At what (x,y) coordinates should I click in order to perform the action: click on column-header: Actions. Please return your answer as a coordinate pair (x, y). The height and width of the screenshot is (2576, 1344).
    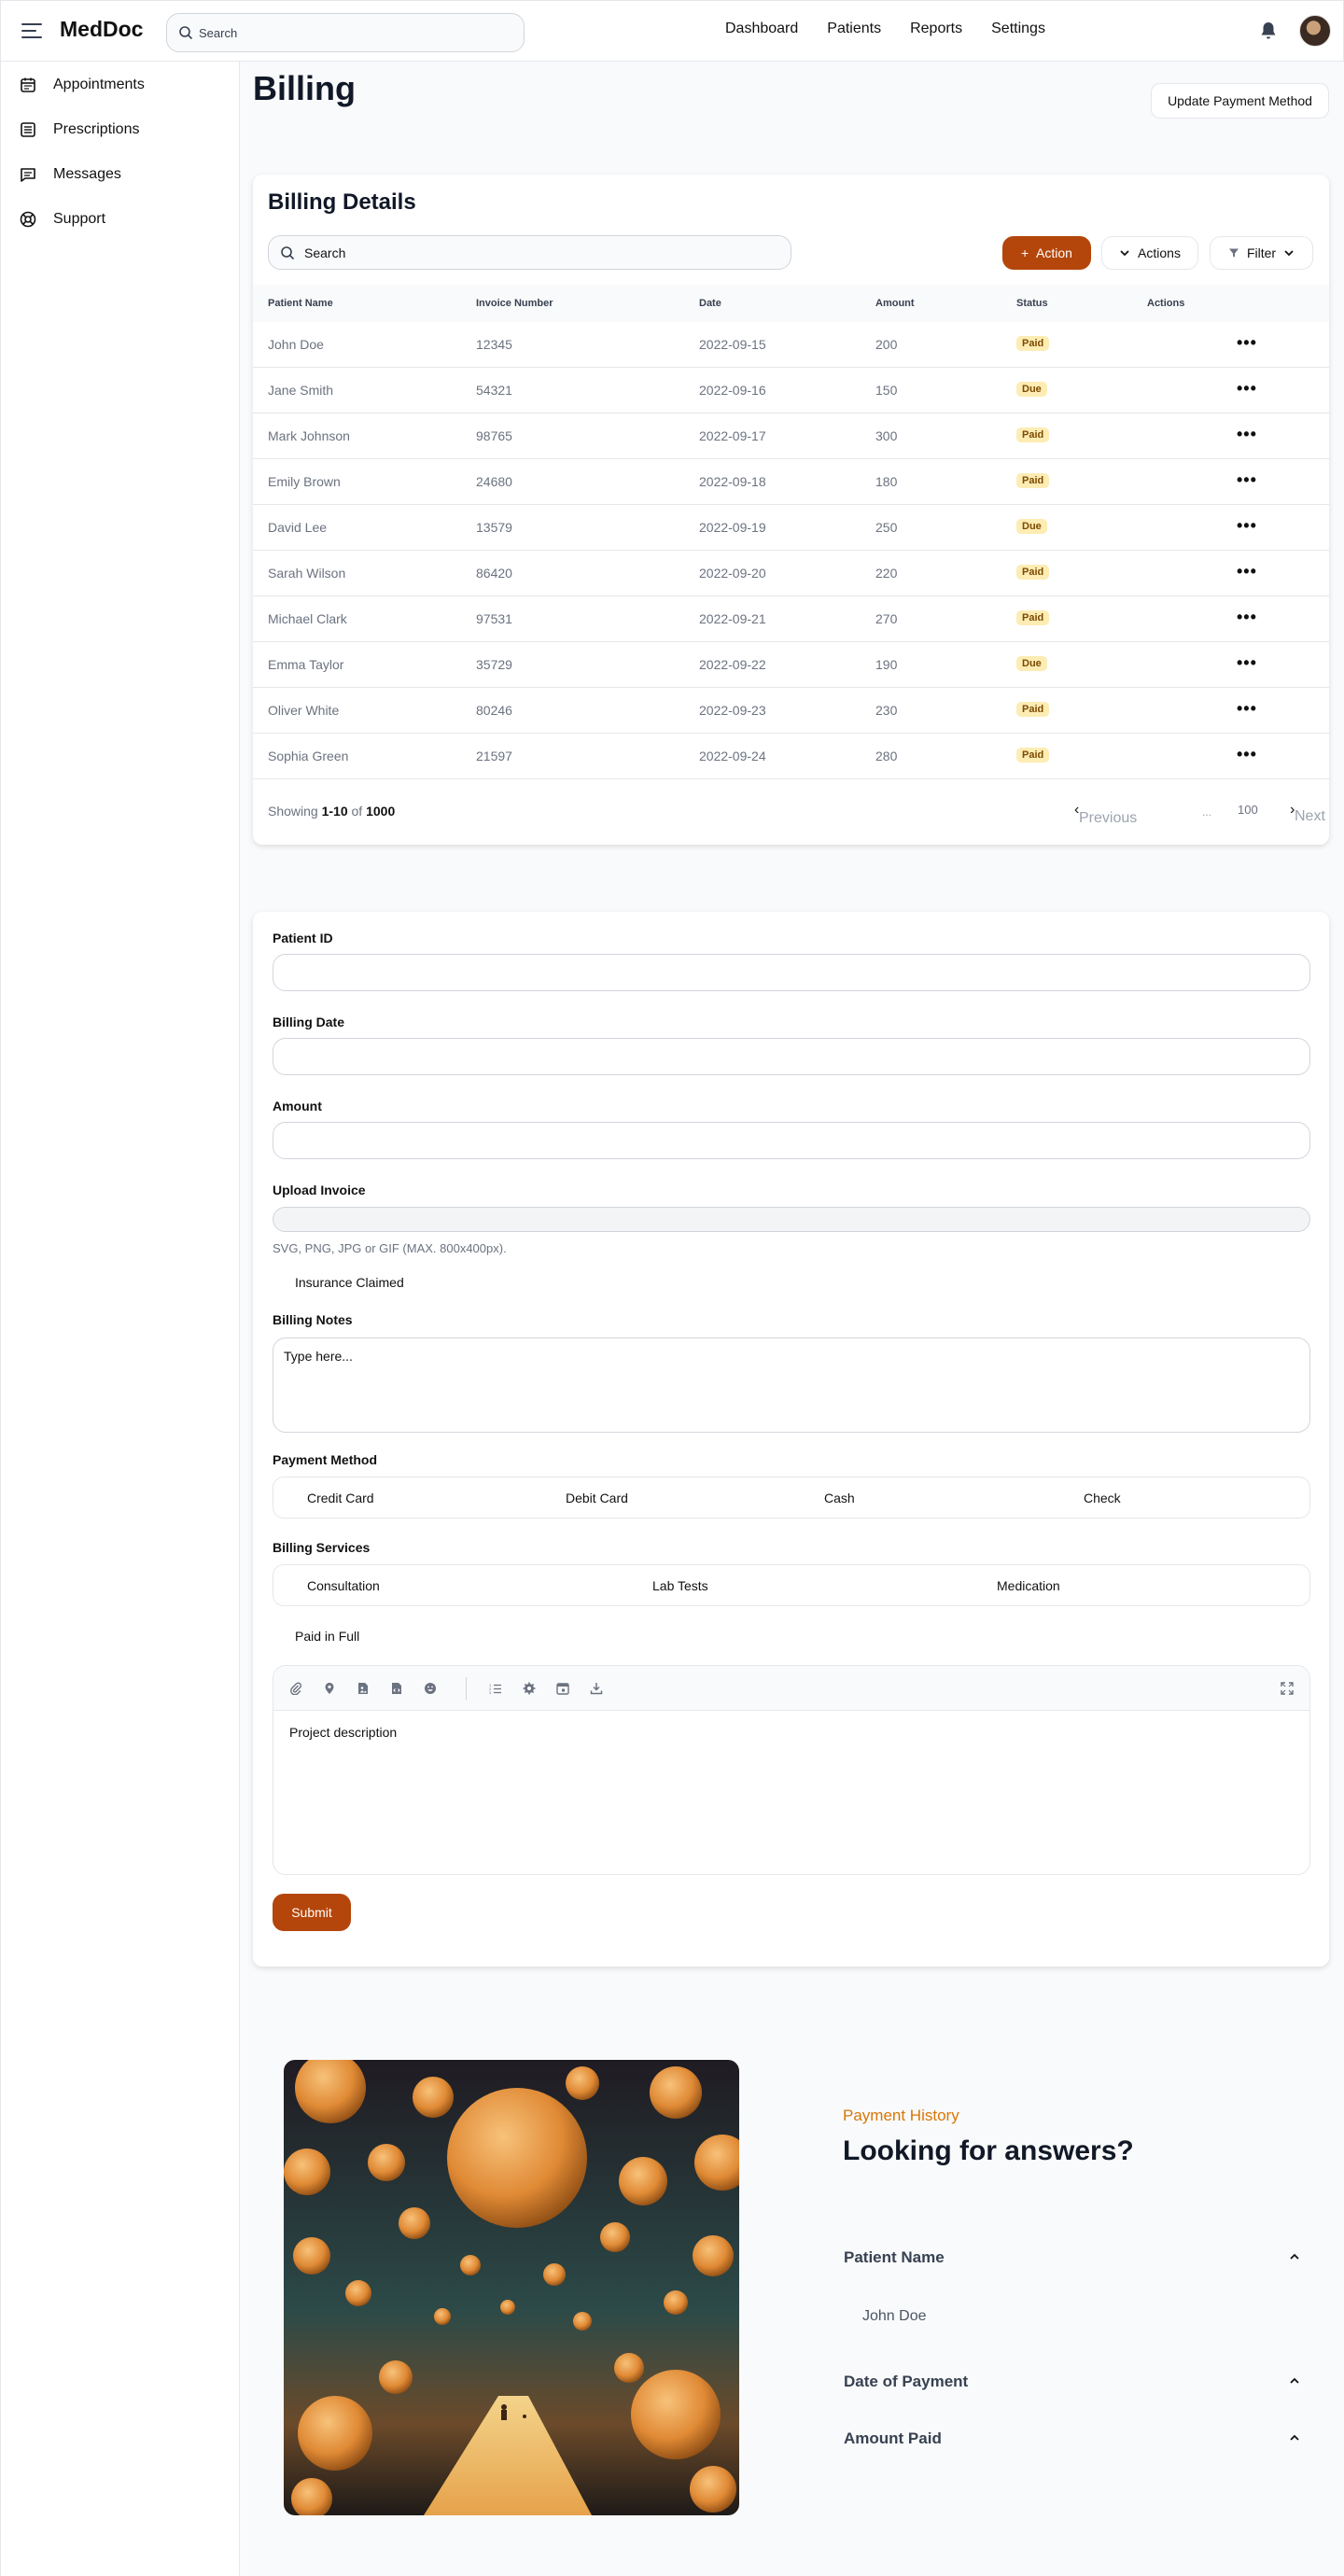
    Looking at the image, I should click on (1165, 303).